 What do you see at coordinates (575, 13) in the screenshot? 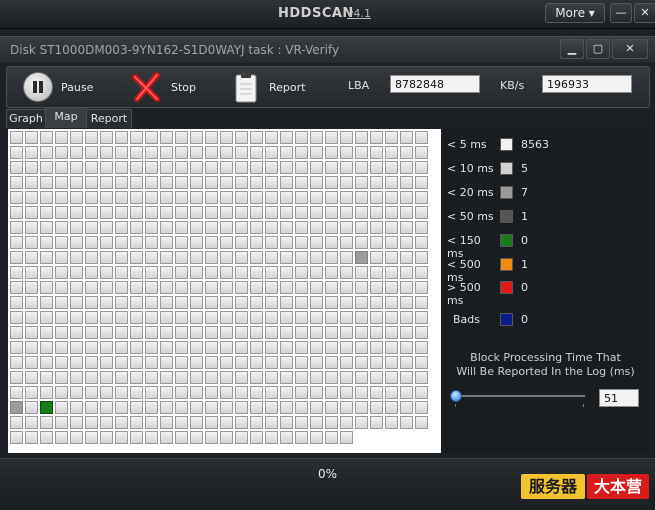
I see `more-button: More ▾` at bounding box center [575, 13].